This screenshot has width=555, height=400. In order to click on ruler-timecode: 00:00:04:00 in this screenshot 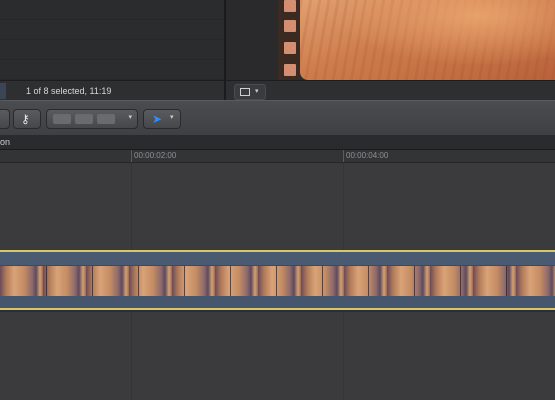, I will do `click(367, 155)`.